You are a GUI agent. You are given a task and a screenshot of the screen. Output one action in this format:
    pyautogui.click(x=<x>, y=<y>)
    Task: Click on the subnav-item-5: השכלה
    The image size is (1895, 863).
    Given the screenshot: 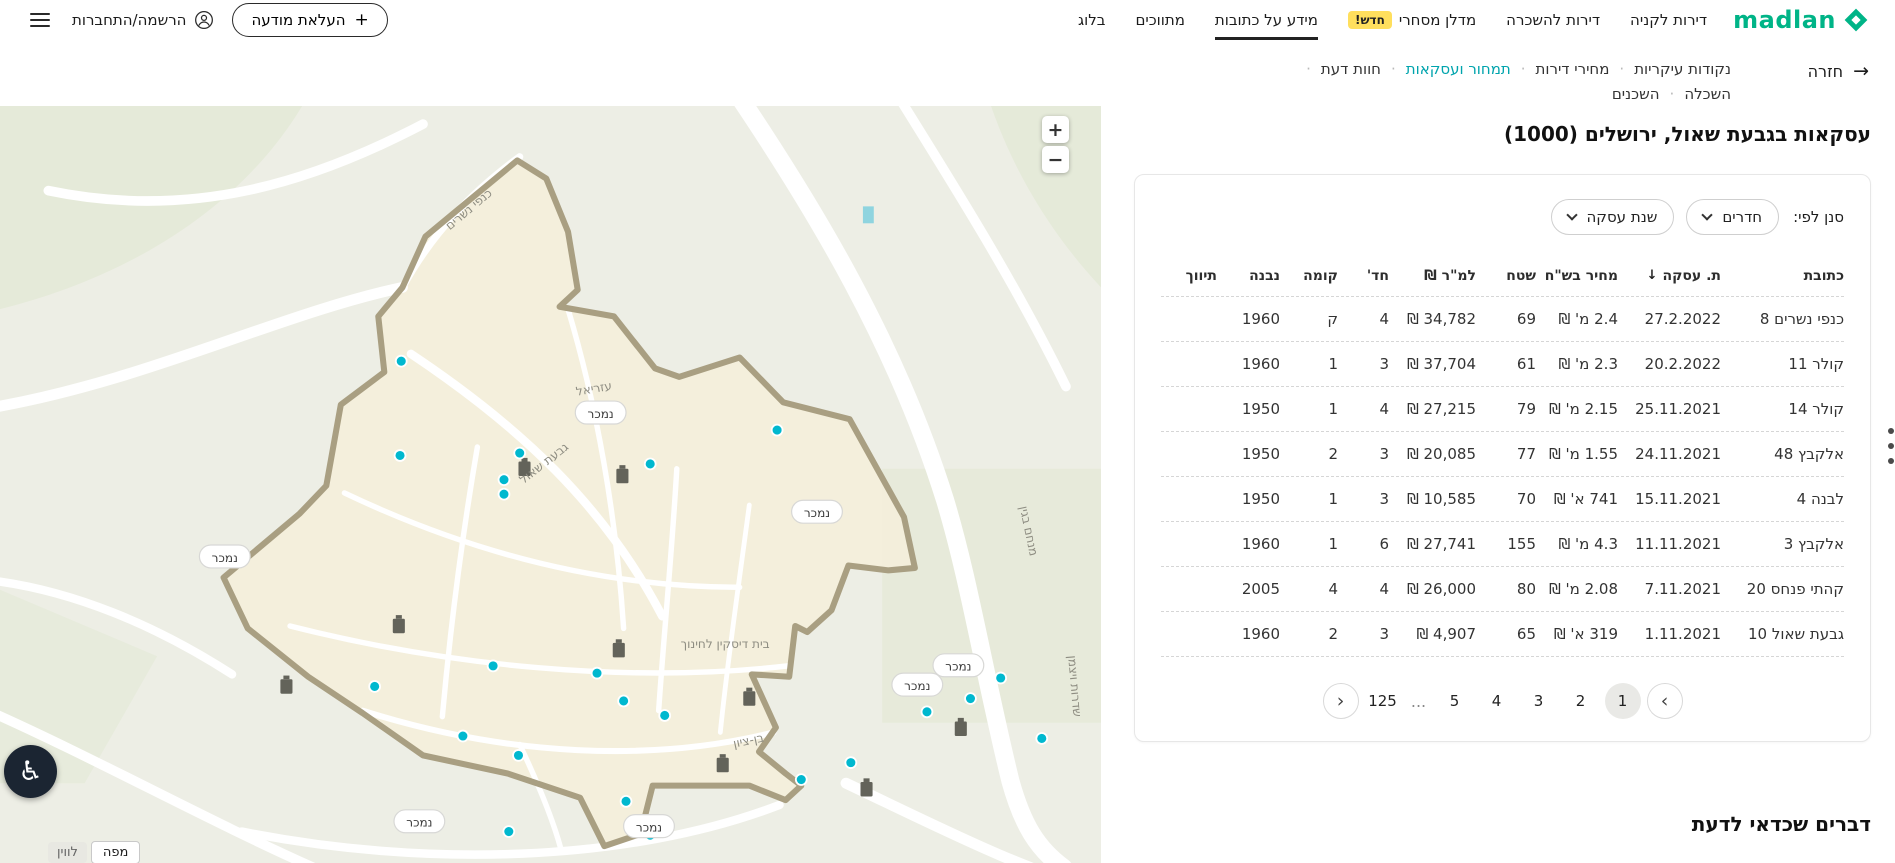 What is the action you would take?
    pyautogui.click(x=1707, y=94)
    